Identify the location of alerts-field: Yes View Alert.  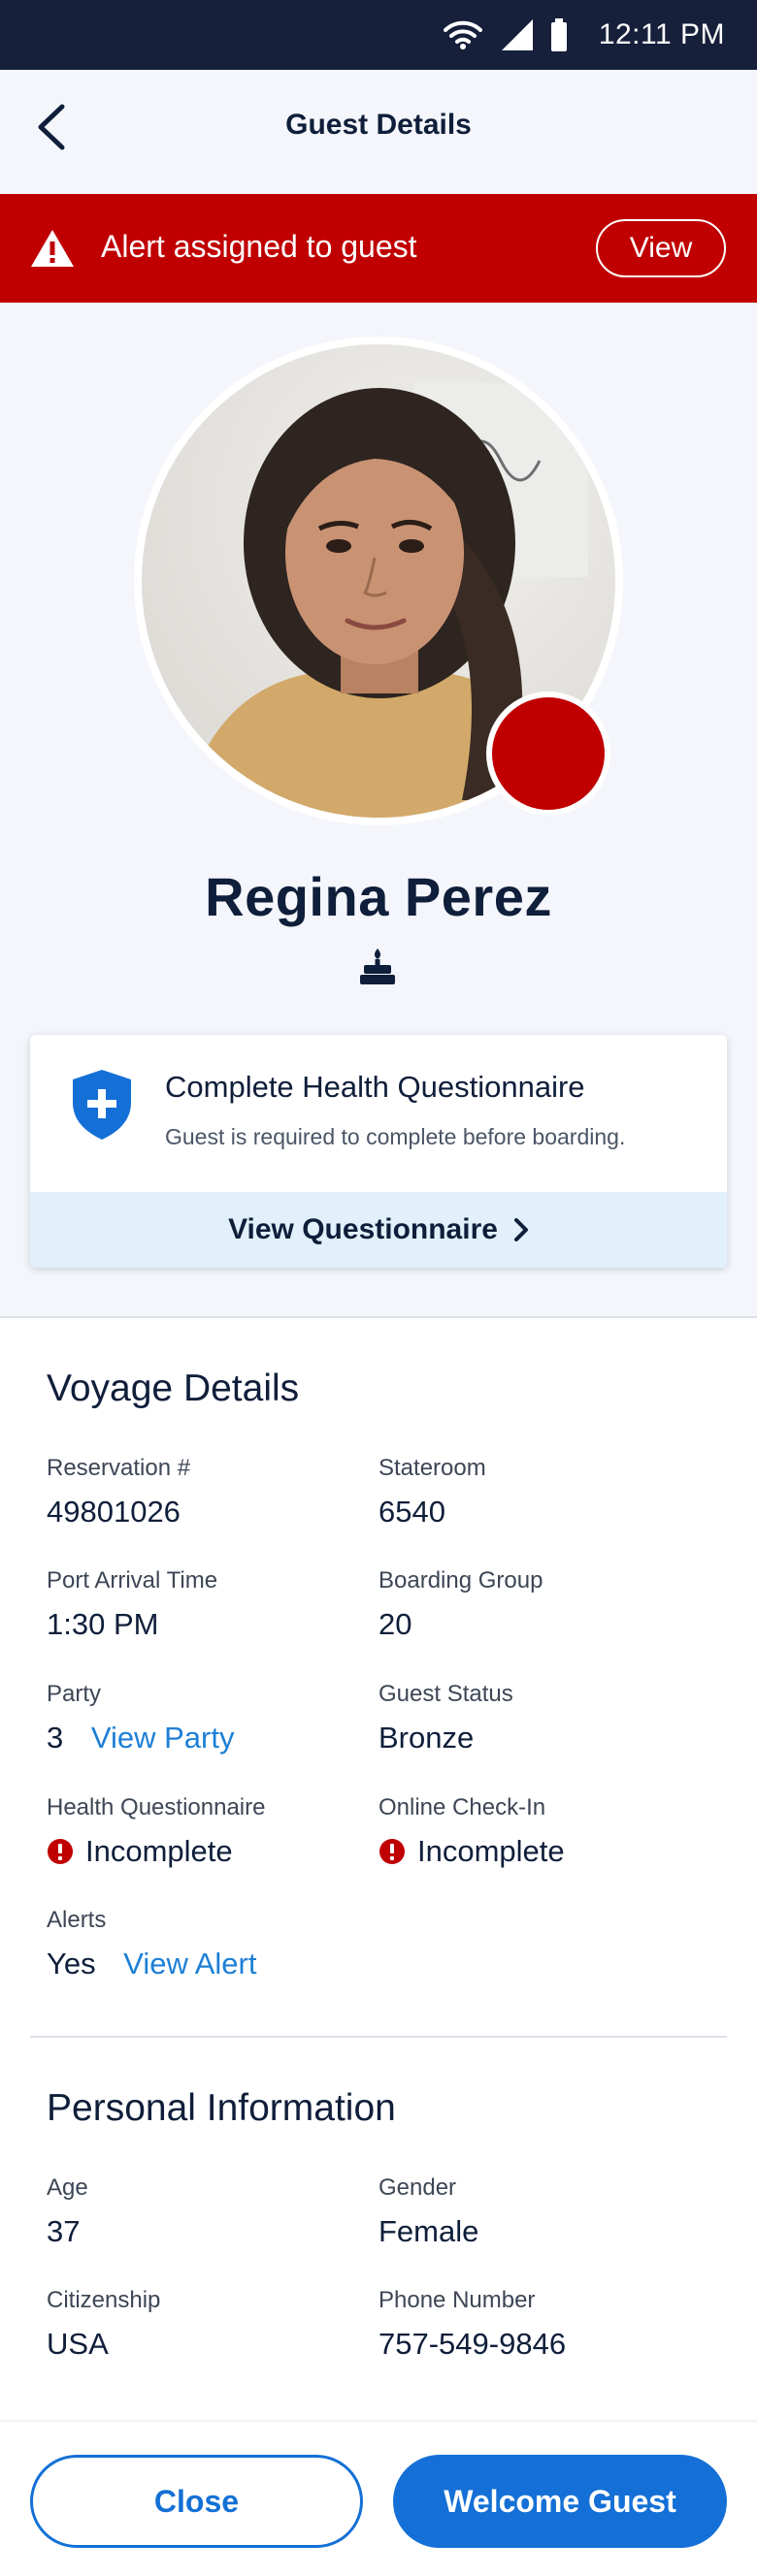
(151, 1964).